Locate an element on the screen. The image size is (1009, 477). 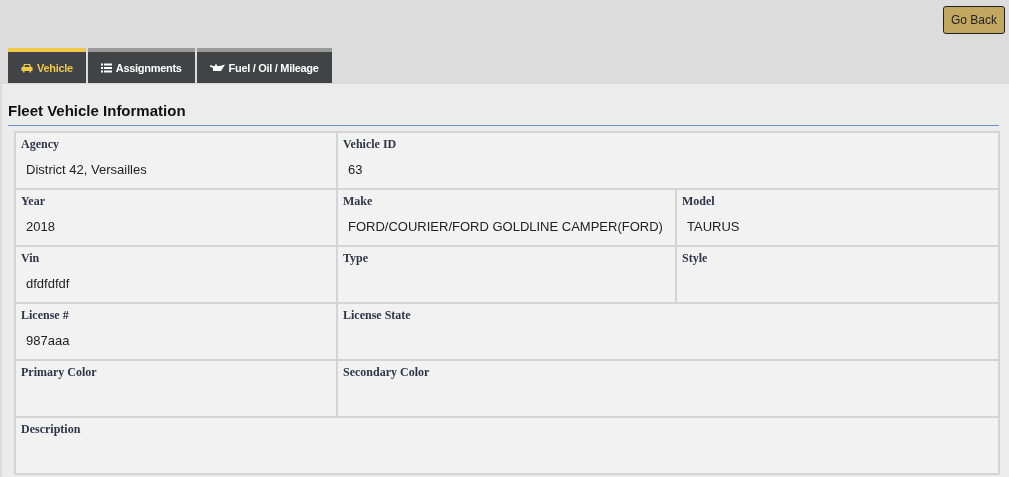
field-label: Vin is located at coordinates (31, 258).